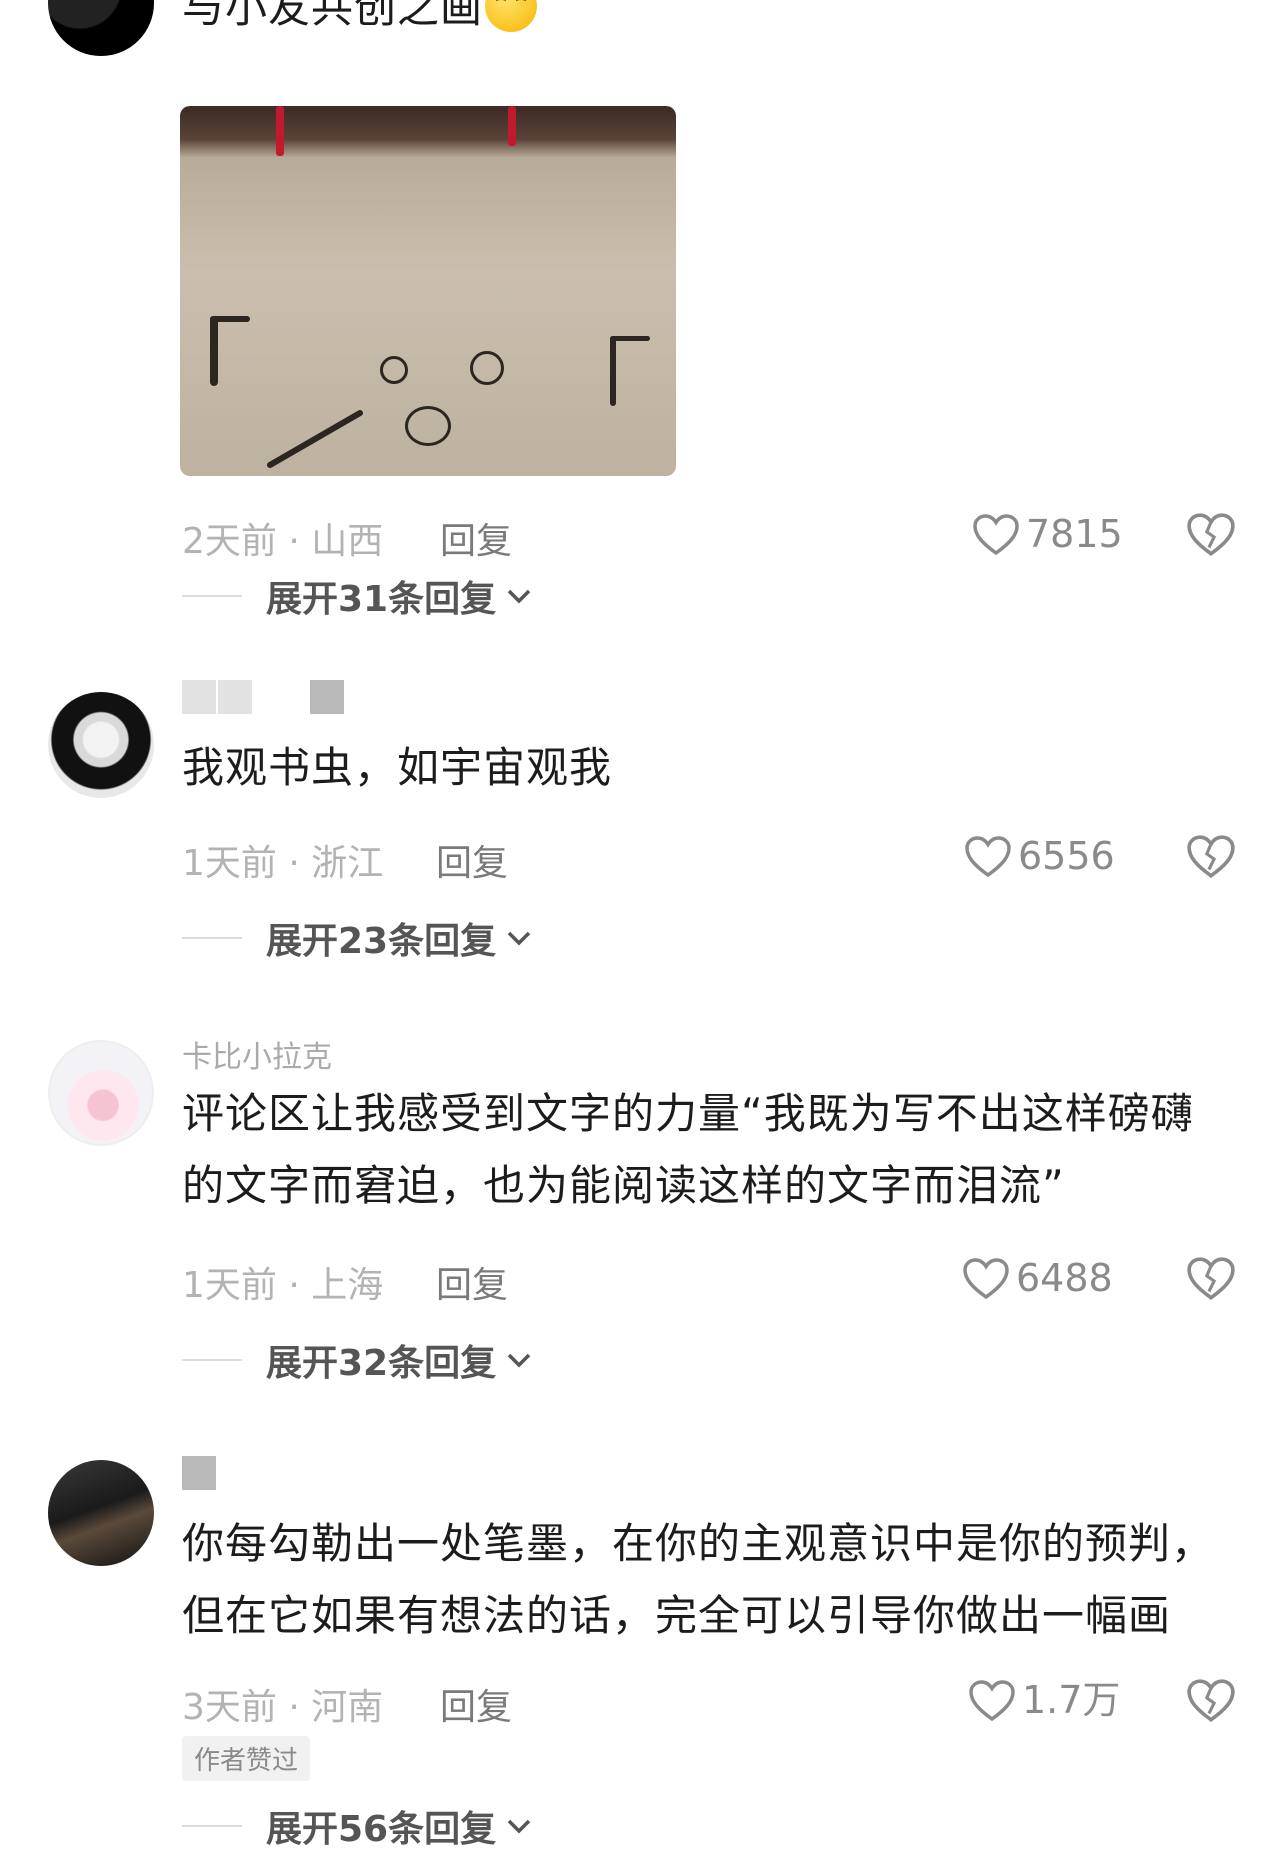 The width and height of the screenshot is (1280, 1856). What do you see at coordinates (357, 938) in the screenshot?
I see `expand-replies-button: 展开23条回复` at bounding box center [357, 938].